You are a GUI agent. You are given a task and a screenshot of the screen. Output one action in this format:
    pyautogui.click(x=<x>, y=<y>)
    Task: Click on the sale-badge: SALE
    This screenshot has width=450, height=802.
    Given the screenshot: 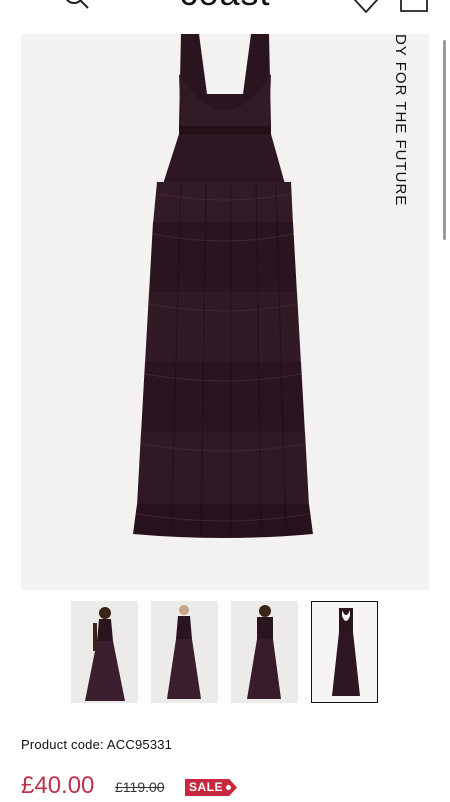 What is the action you would take?
    pyautogui.click(x=211, y=787)
    